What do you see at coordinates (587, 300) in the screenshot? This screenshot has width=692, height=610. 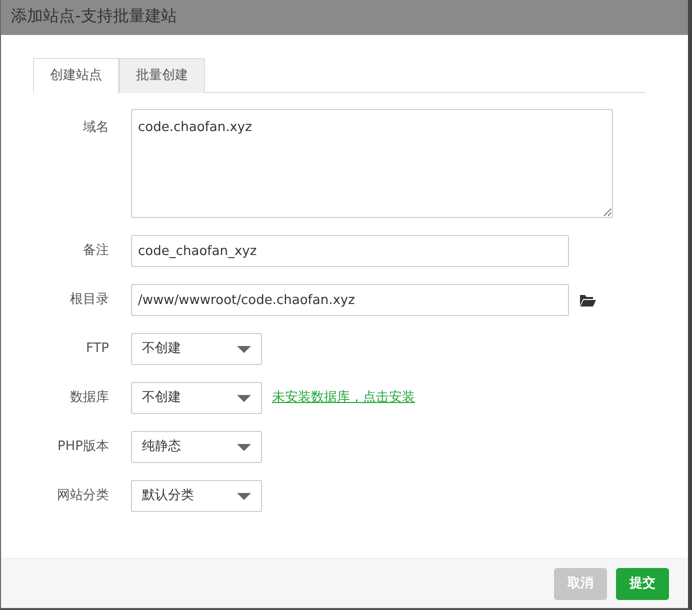 I see `folder-icon` at bounding box center [587, 300].